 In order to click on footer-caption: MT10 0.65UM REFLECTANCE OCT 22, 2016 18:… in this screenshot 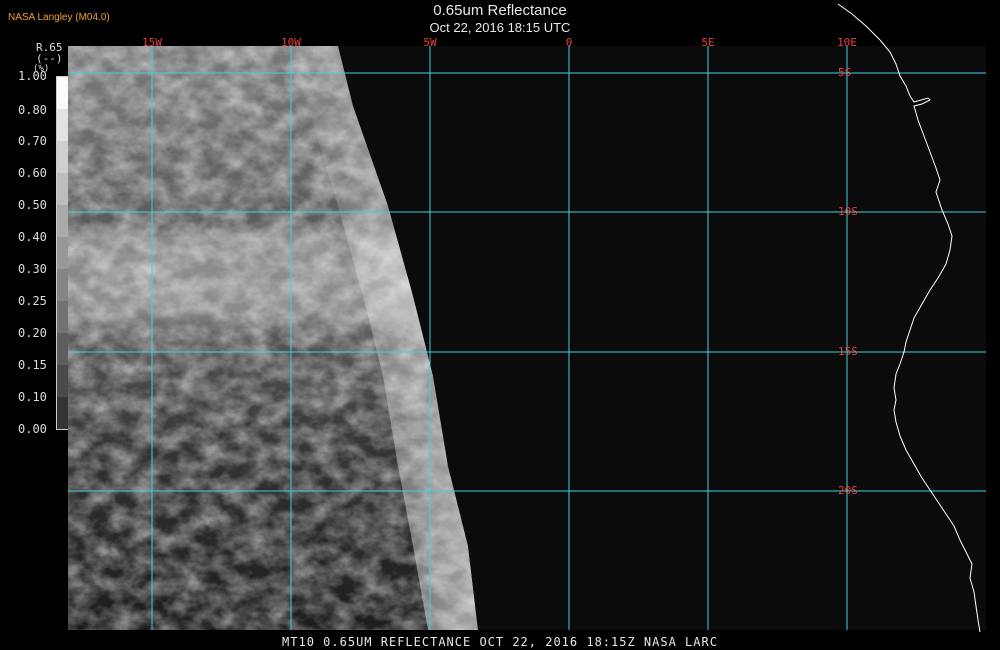, I will do `click(500, 642)`.